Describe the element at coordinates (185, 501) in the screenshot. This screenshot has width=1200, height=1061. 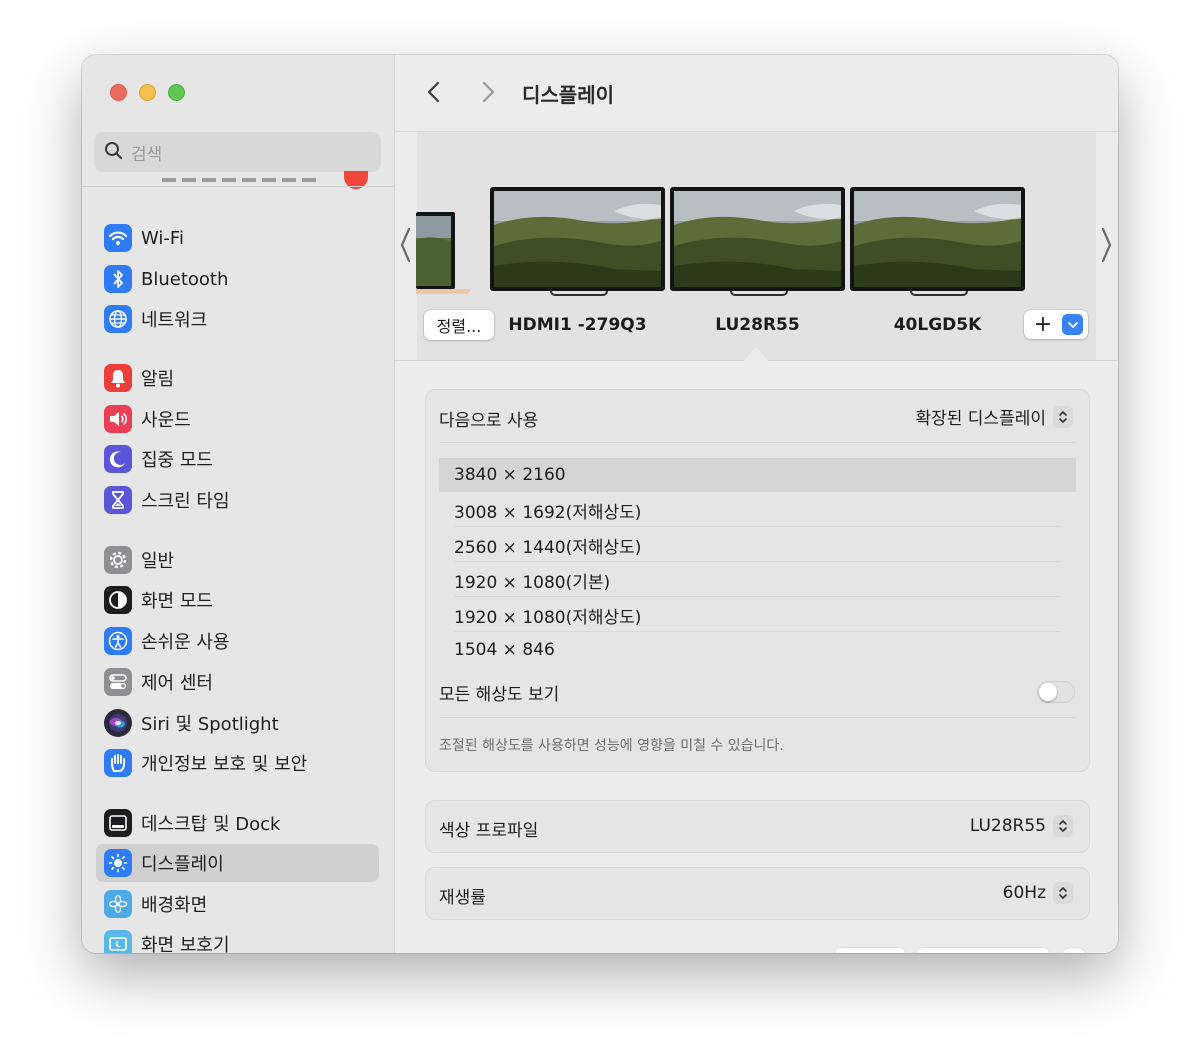
I see `sidebar-item-label: 스크린 타임` at that location.